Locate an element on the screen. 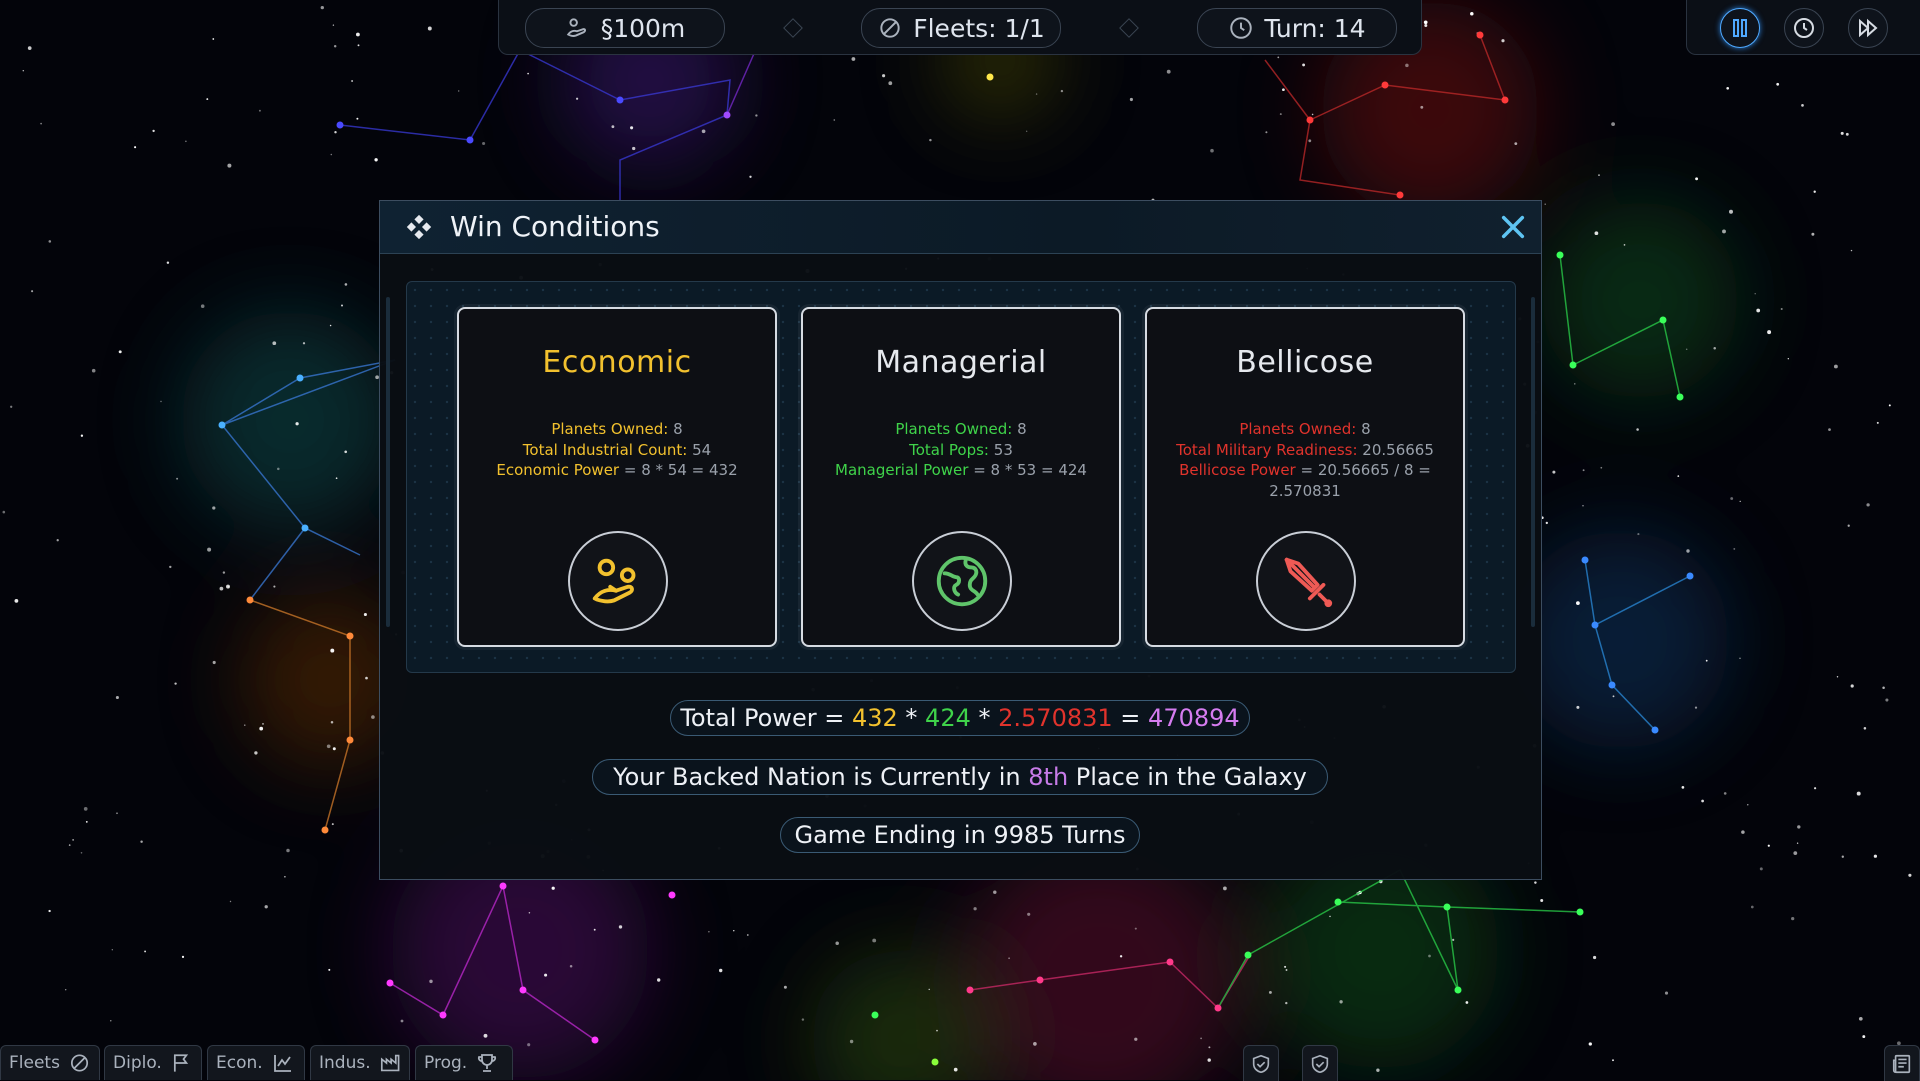  fleet-icon is located at coordinates (890, 28).